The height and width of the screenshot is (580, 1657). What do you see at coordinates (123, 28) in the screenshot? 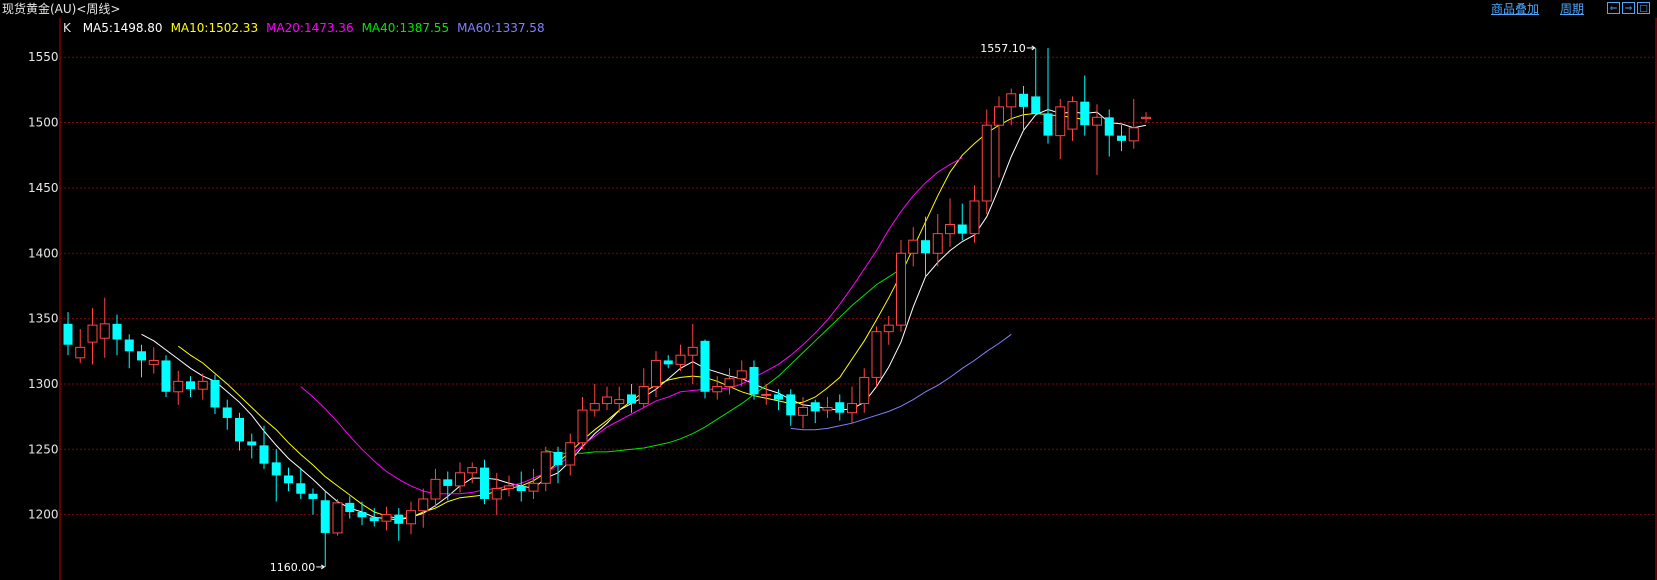
I see `legend-ma5: MA5:1498.80` at bounding box center [123, 28].